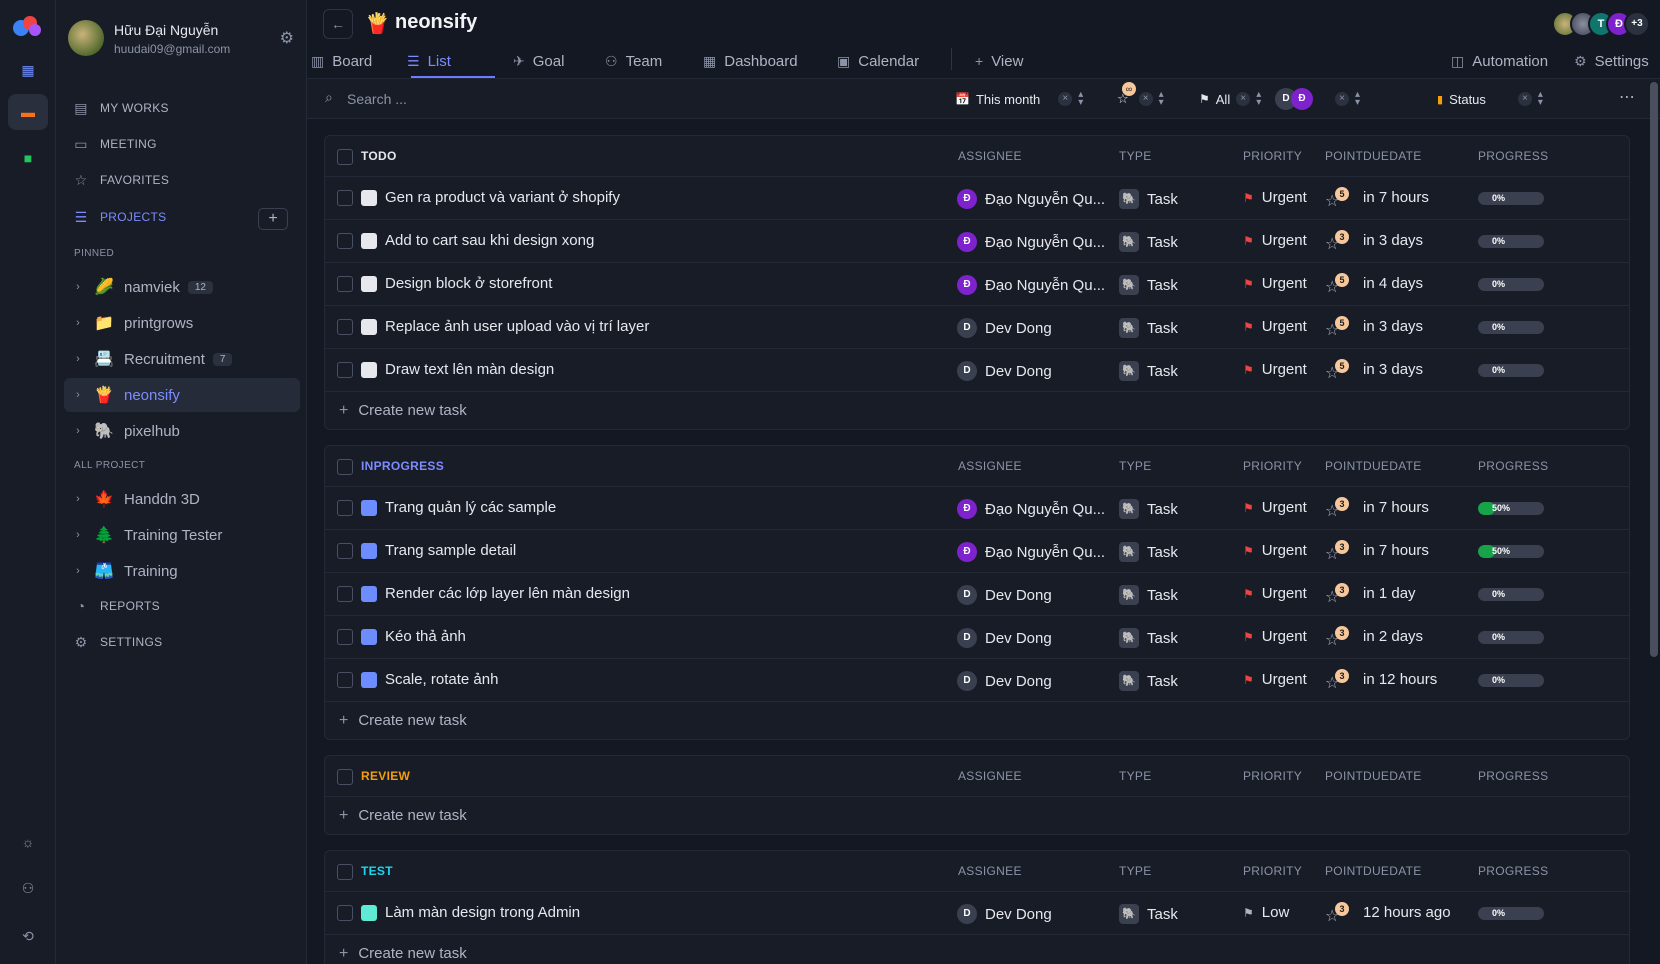  What do you see at coordinates (1393, 636) in the screenshot?
I see `task-duedate: in 2 days` at bounding box center [1393, 636].